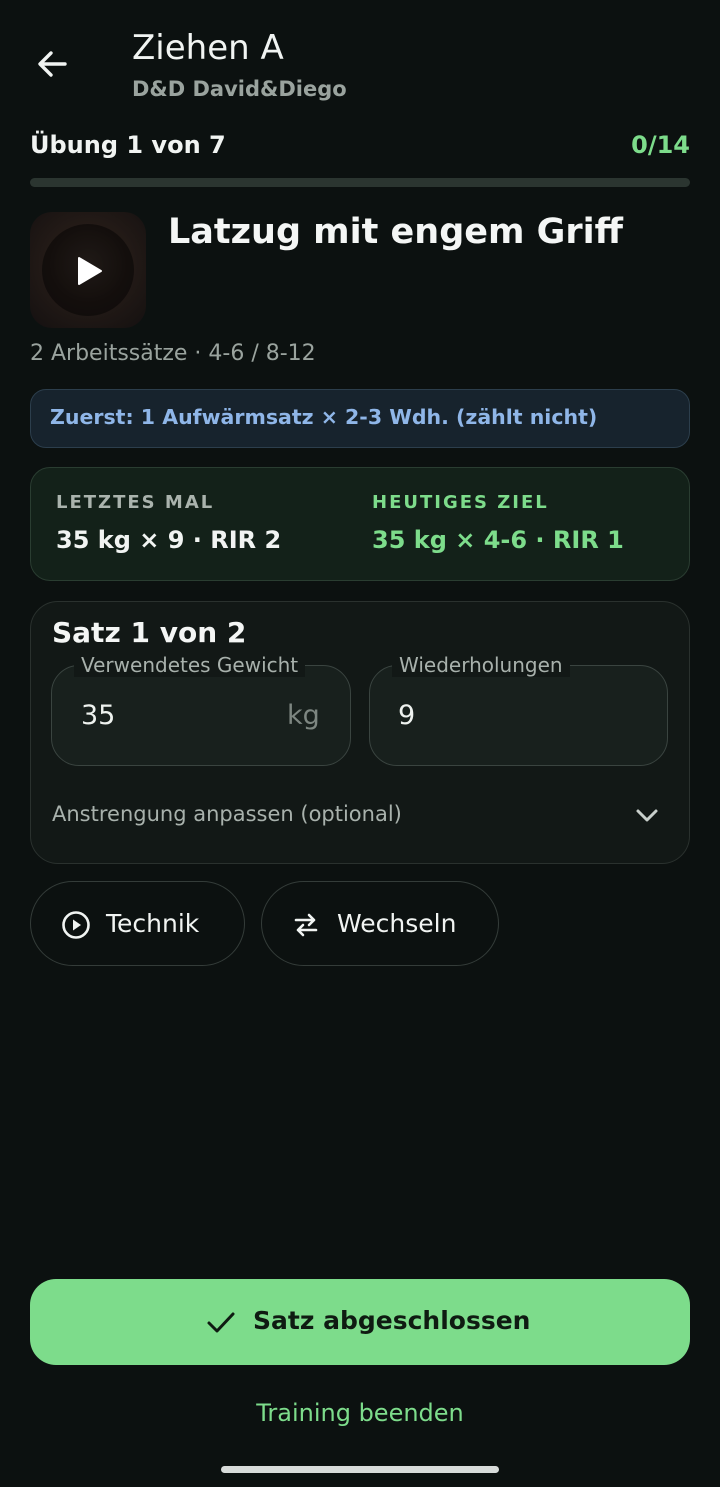  I want to click on page-subtitle: D&D David&Diego, so click(239, 89).